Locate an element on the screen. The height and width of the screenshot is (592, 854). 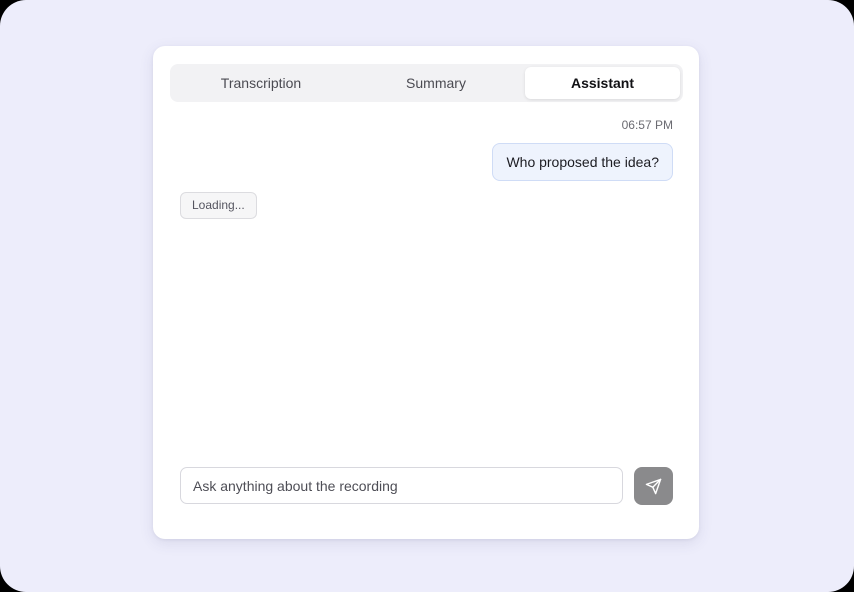
user-message-bubble: Who proposed the idea? is located at coordinates (582, 162).